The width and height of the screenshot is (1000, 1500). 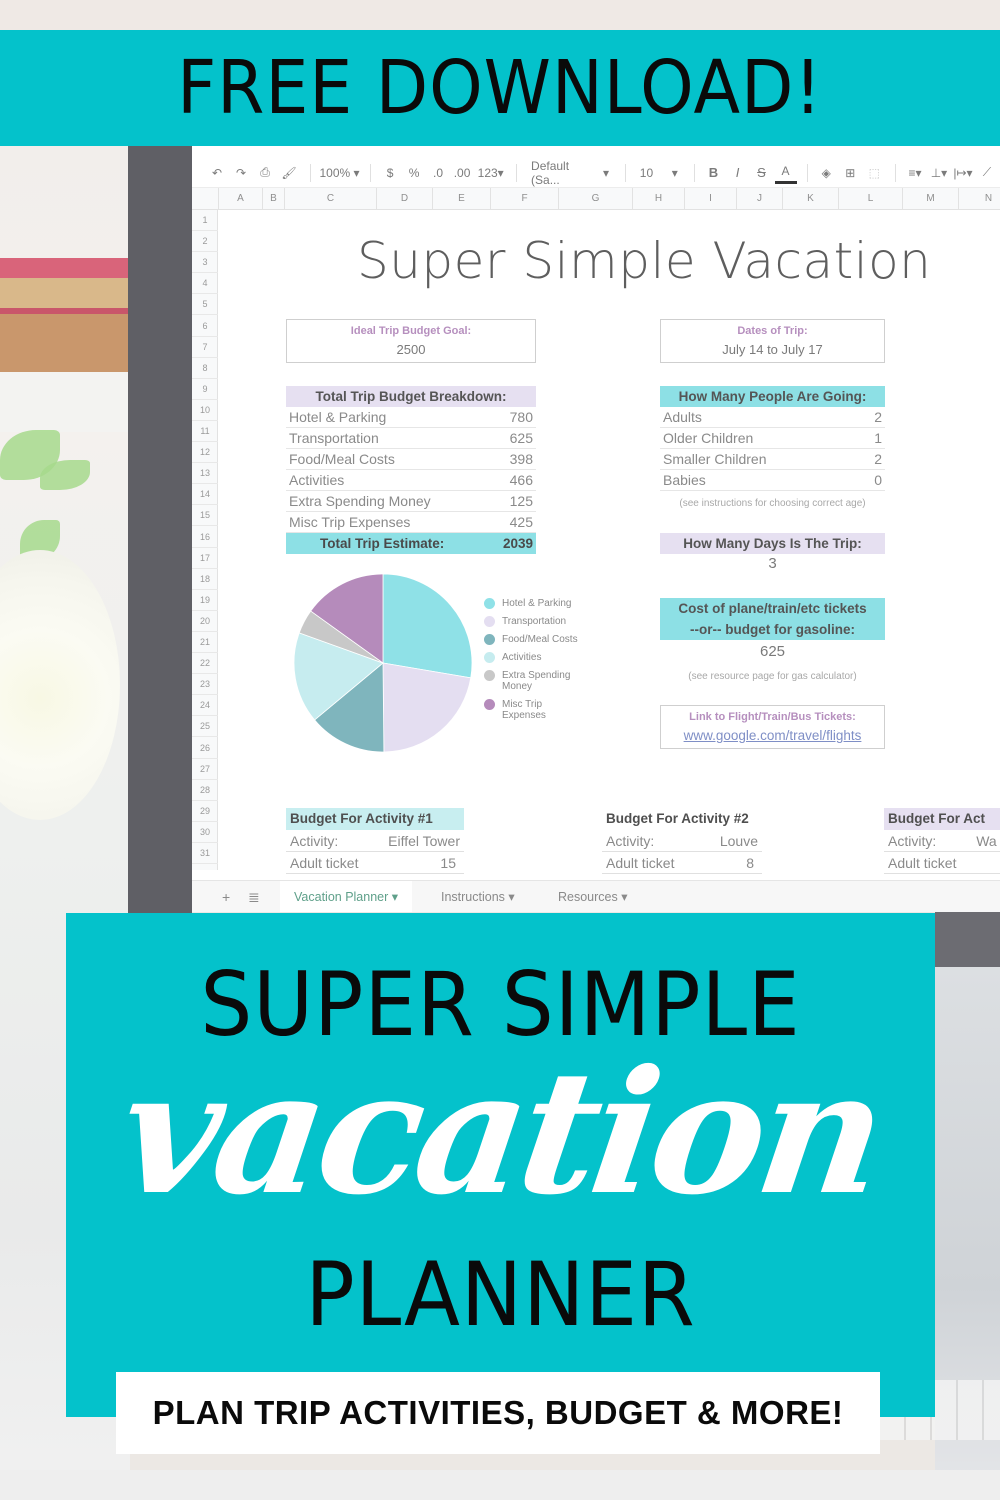 I want to click on activity-row: Activity: Eiffel Tower, so click(x=375, y=841).